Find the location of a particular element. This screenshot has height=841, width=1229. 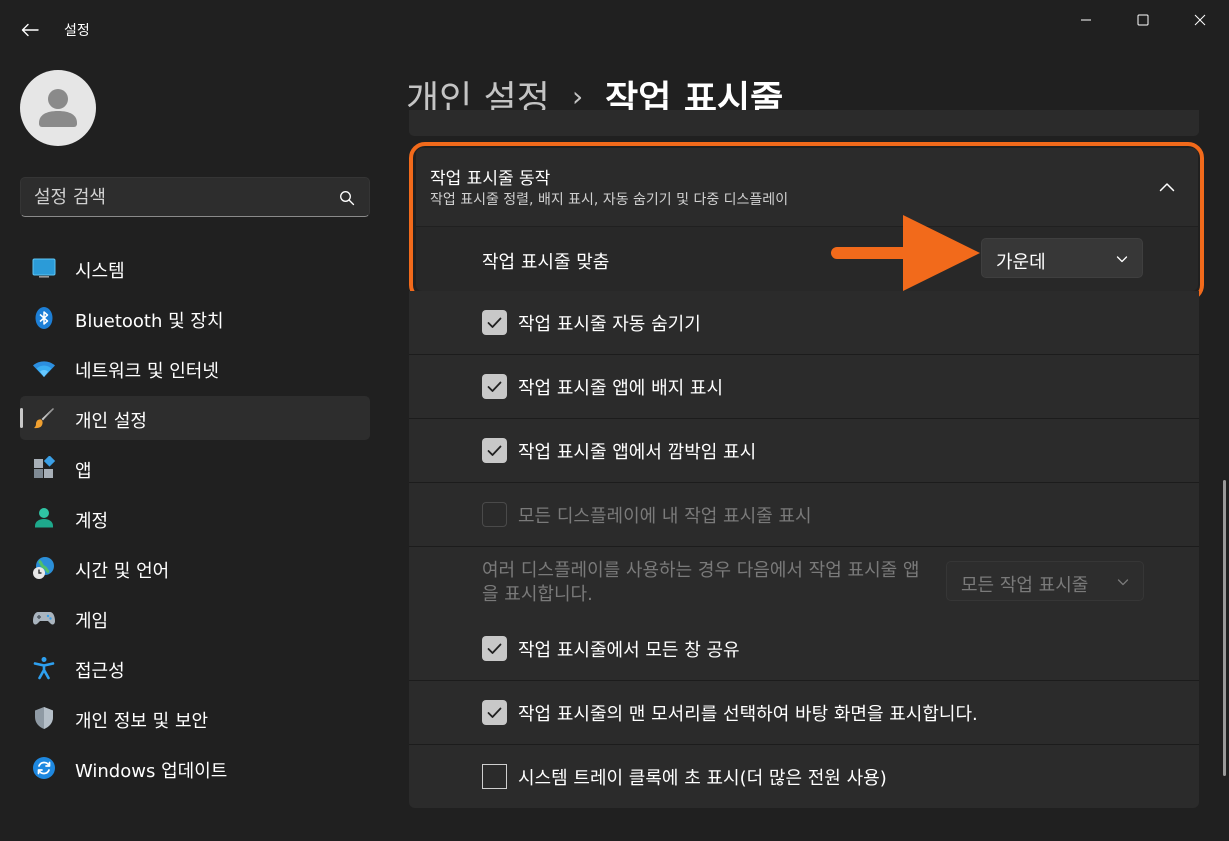

paintbrush-icon is located at coordinates (44, 418).